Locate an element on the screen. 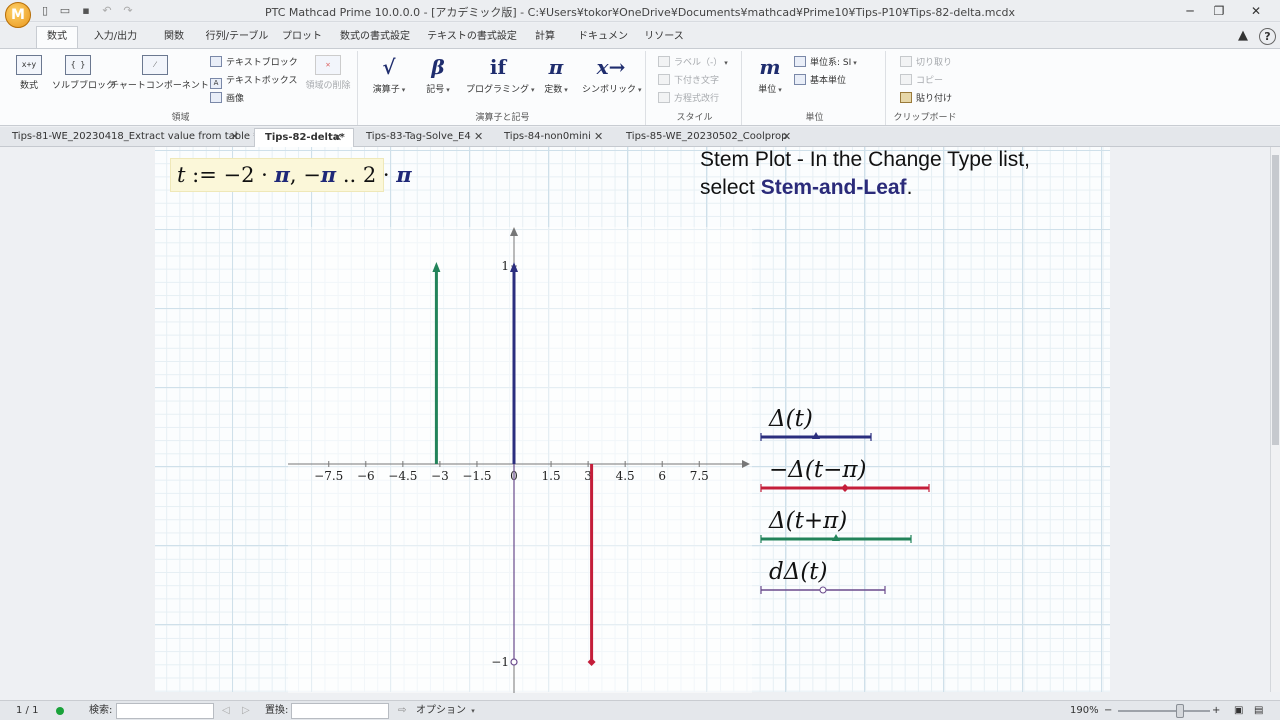  replace-input is located at coordinates (340, 711).